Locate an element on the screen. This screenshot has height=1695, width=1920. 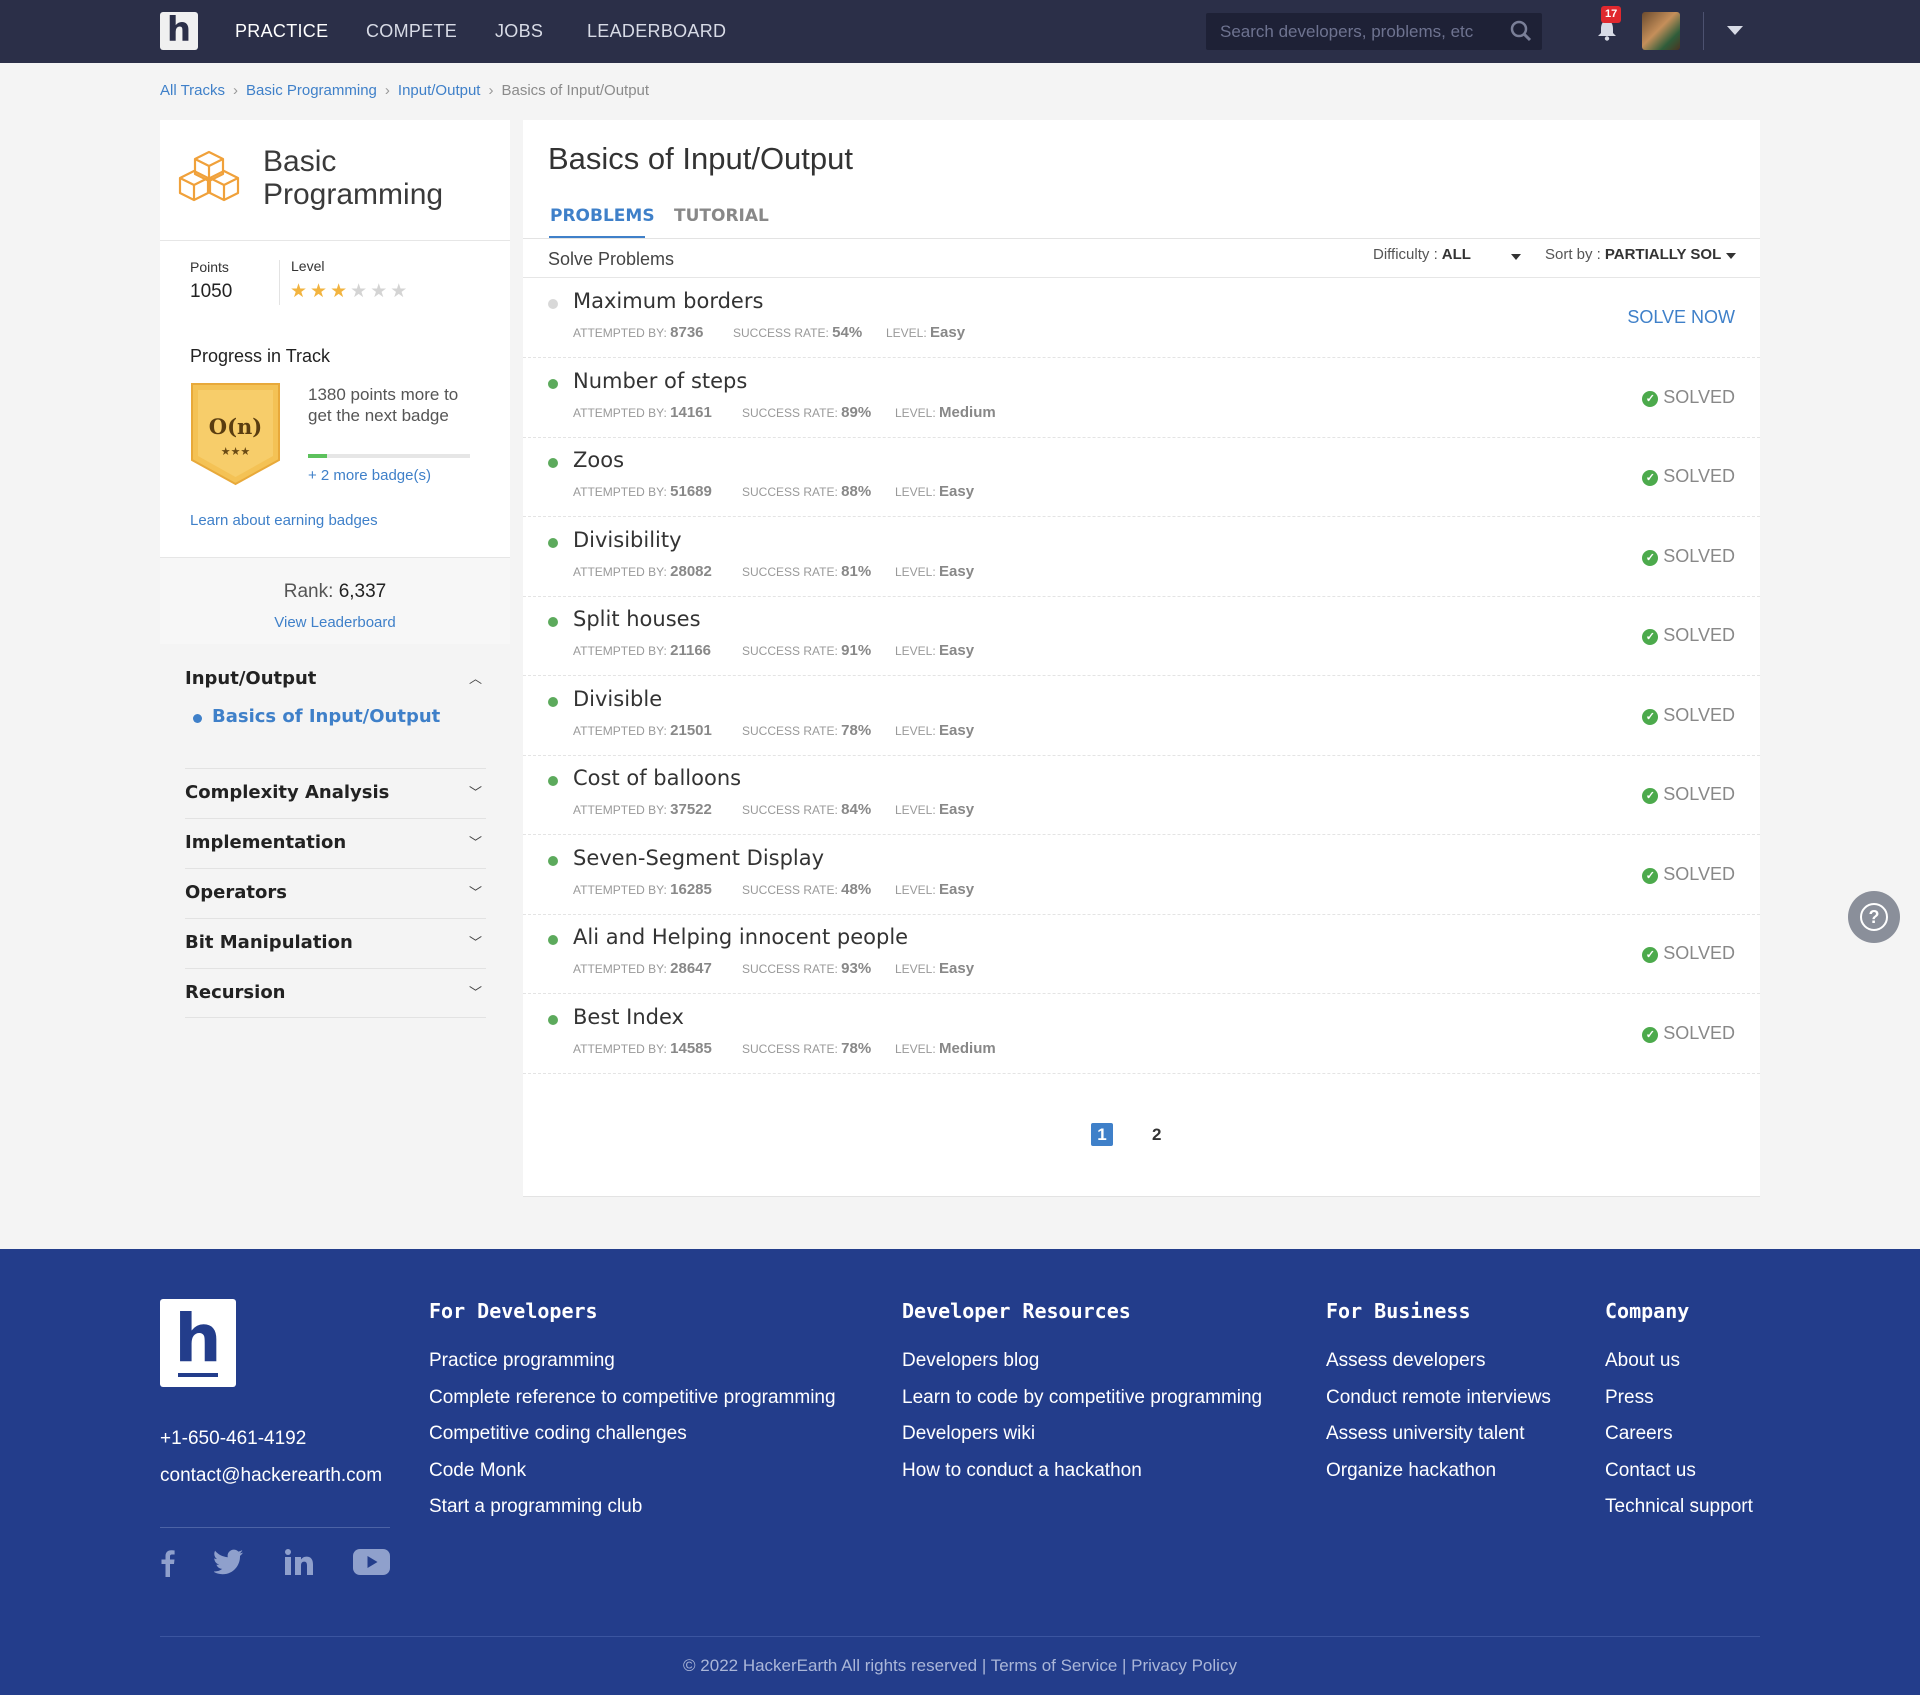
topic-bit-manipulation: Bit Manipulation ﹀ is located at coordinates (335, 944).